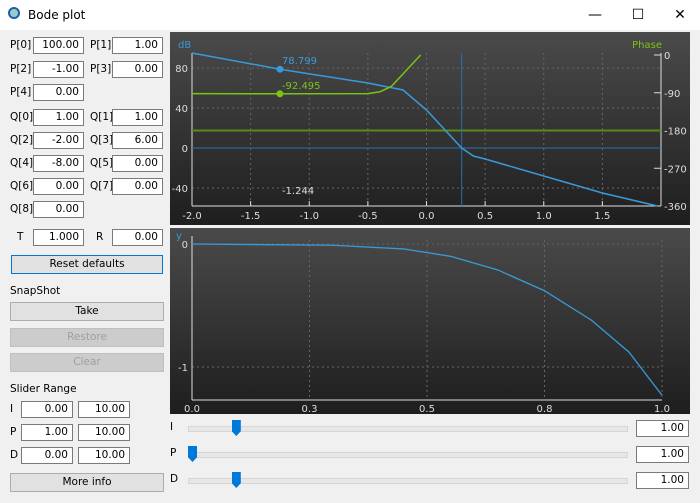  Describe the element at coordinates (102, 117) in the screenshot. I see `param-label: Q[1]` at that location.